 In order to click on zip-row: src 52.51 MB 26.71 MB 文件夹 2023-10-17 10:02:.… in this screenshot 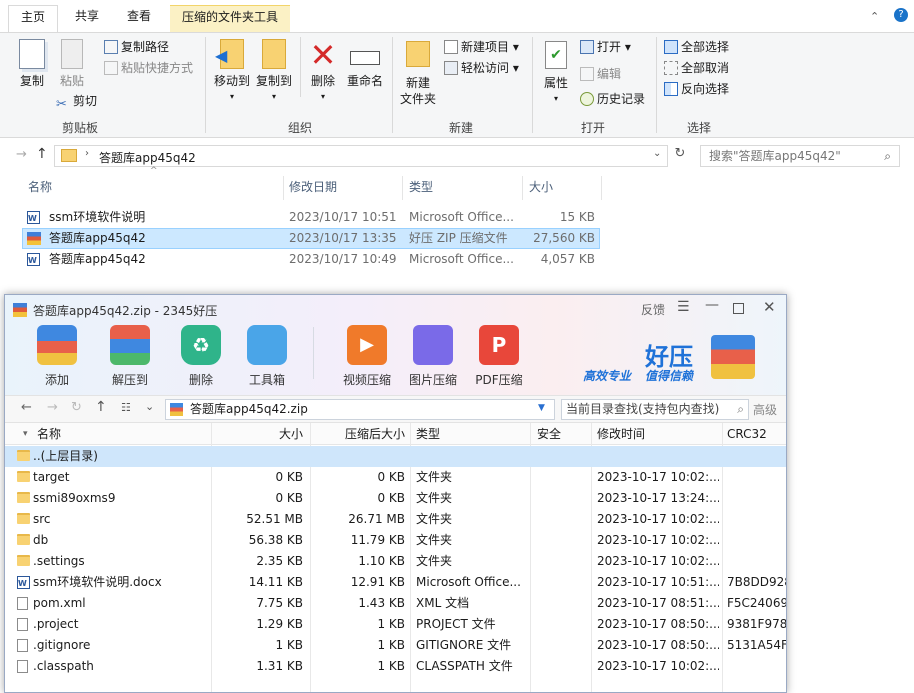, I will do `click(395, 519)`.